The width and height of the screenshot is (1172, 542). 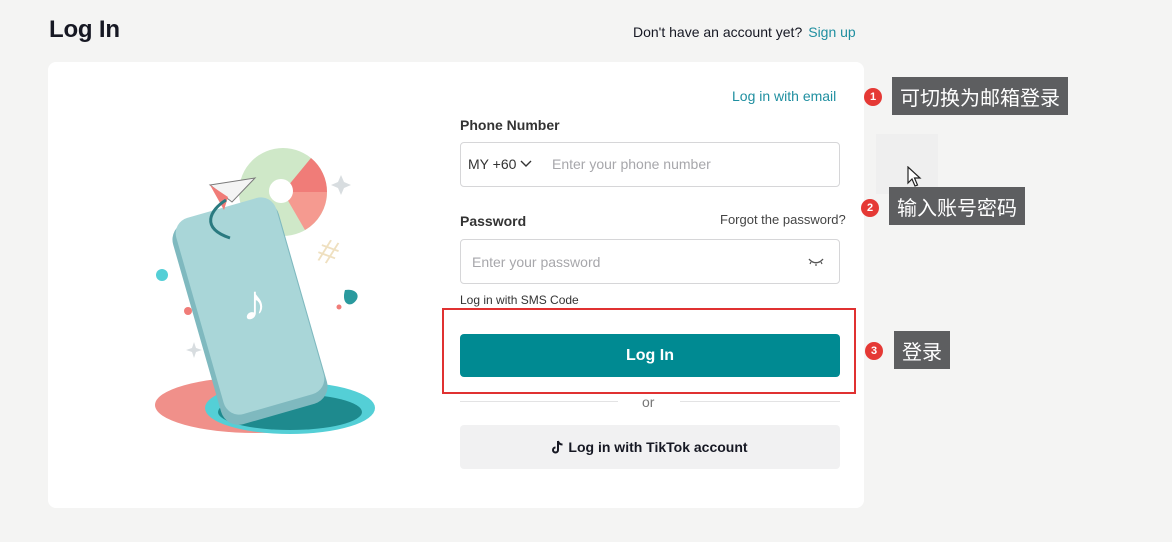 I want to click on divider-right, so click(x=760, y=401).